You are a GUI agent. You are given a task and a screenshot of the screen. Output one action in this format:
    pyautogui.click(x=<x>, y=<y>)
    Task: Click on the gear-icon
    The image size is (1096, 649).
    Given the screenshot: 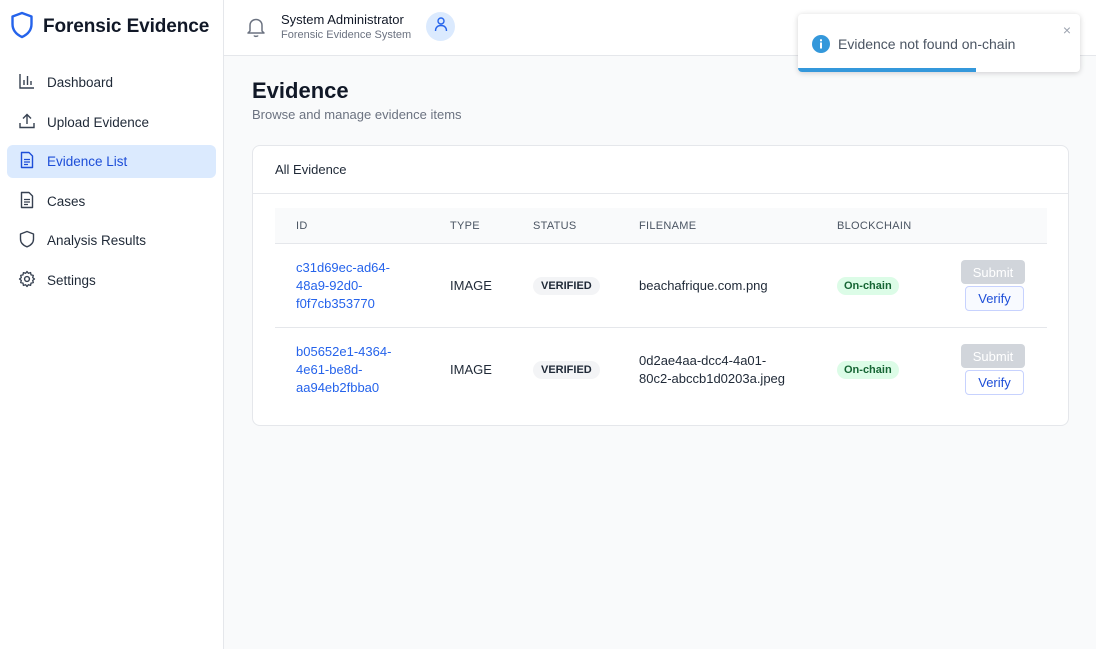 What is the action you would take?
    pyautogui.click(x=27, y=280)
    